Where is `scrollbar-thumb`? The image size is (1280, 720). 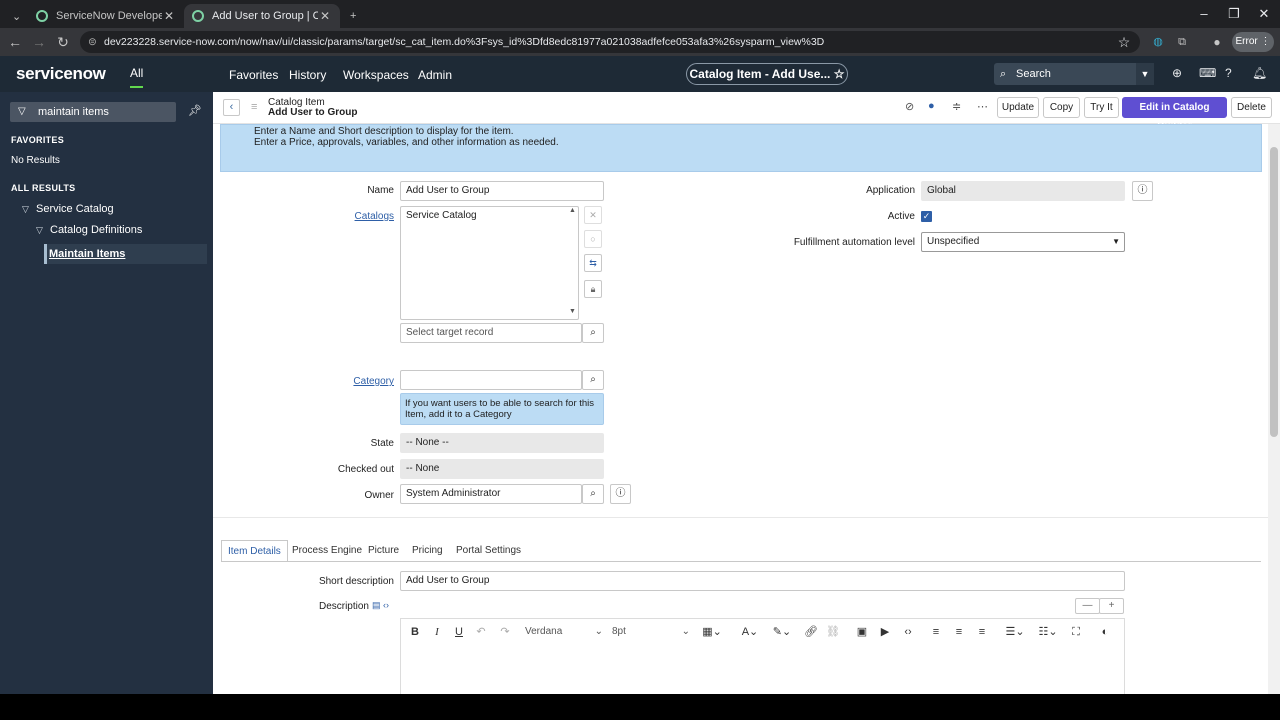
scrollbar-thumb is located at coordinates (1274, 292).